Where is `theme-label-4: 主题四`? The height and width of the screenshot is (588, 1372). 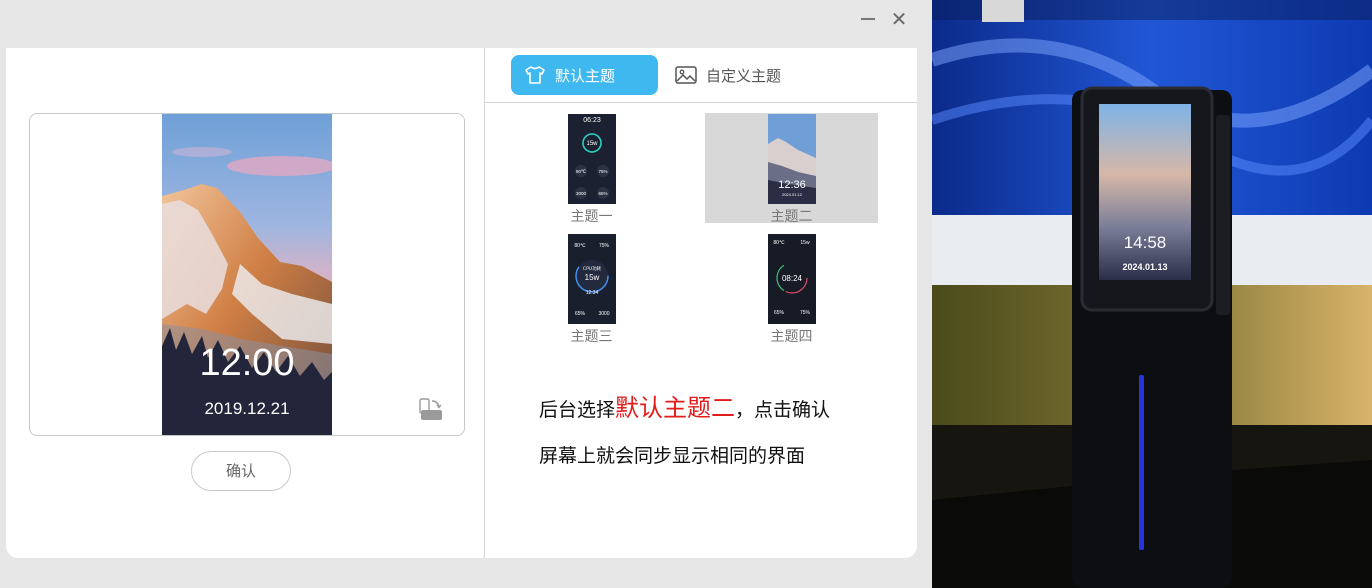
theme-label-4: 主题四 is located at coordinates (791, 337).